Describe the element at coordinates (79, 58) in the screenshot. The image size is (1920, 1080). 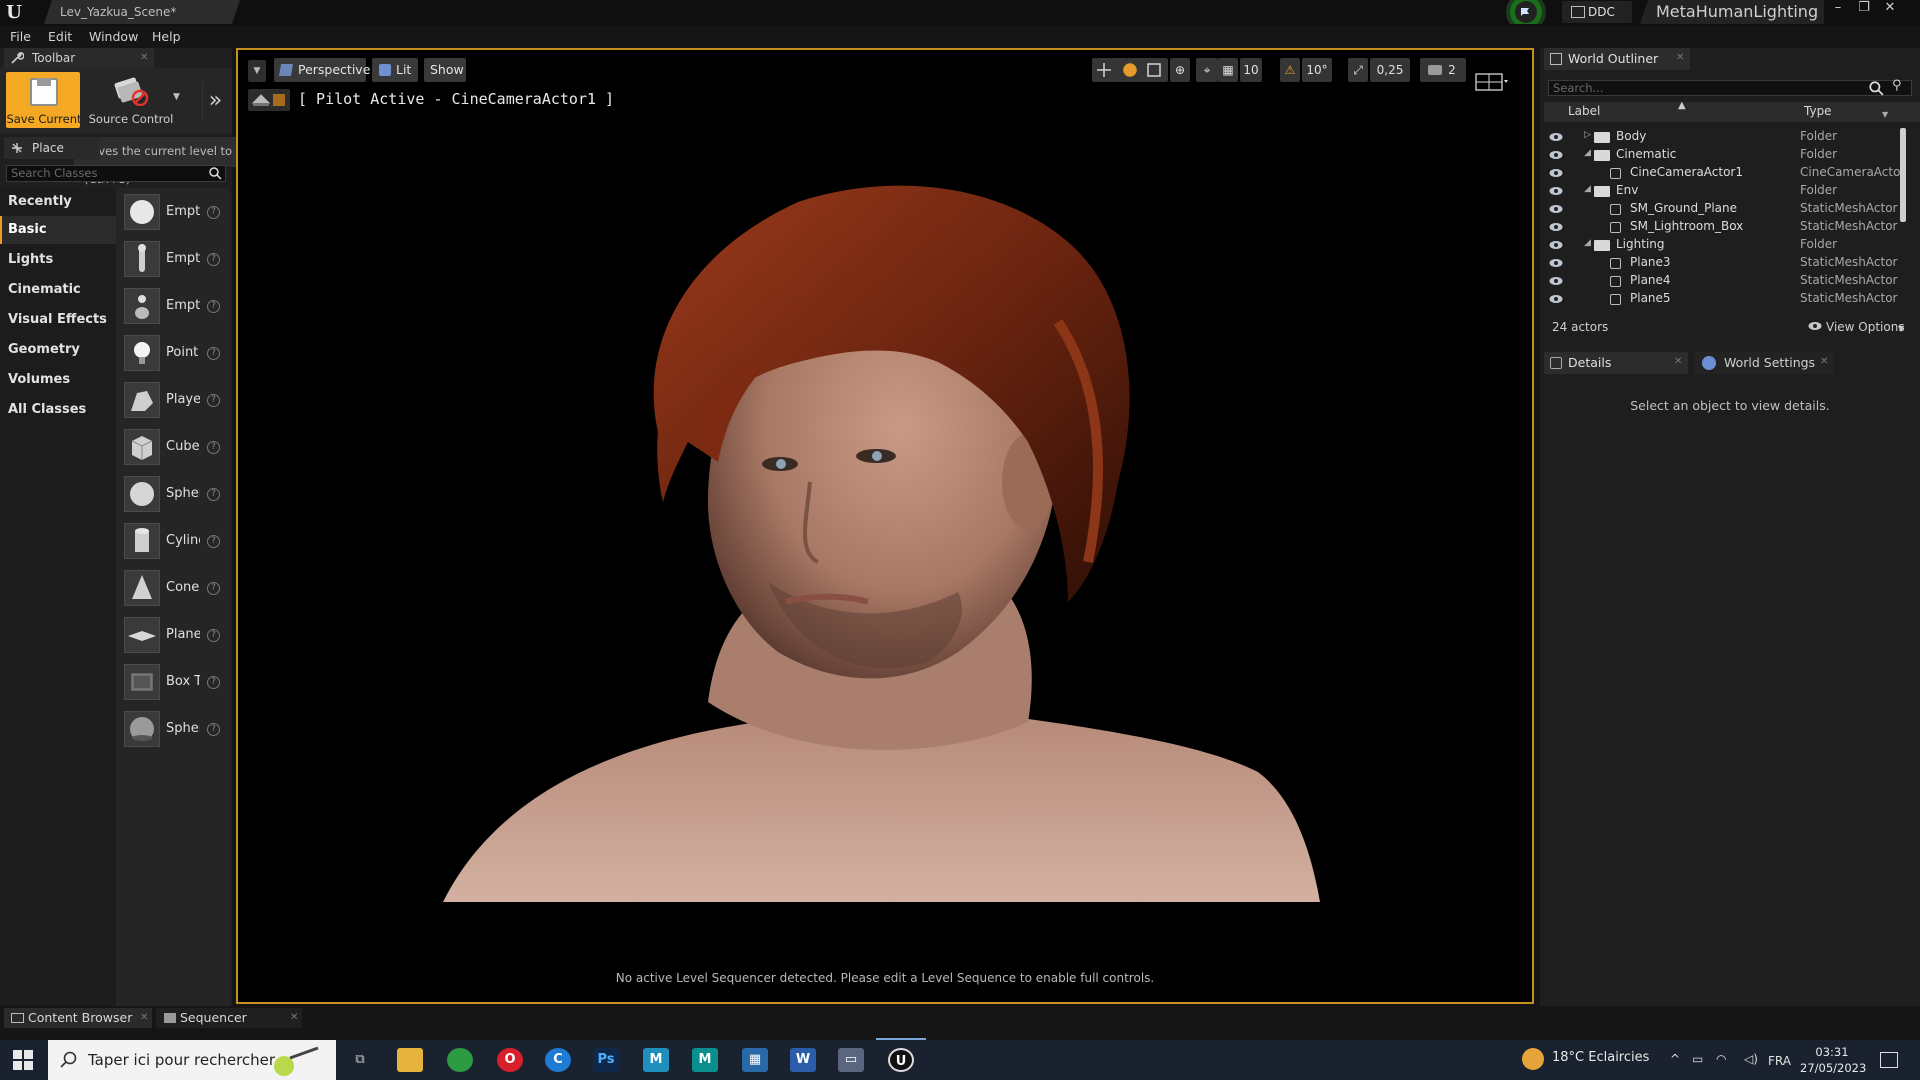
I see `tab-toolbar: Toolbar` at that location.